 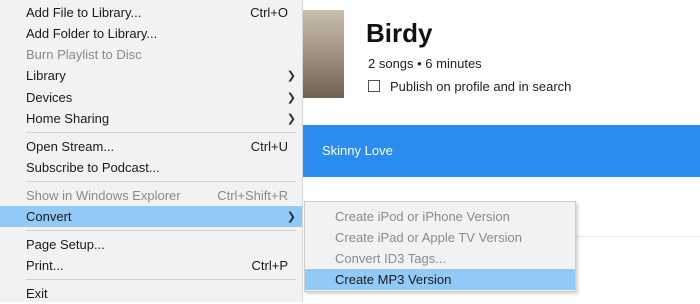 I want to click on submenu-item-label: Create iPod or iPhone Version, so click(x=422, y=216).